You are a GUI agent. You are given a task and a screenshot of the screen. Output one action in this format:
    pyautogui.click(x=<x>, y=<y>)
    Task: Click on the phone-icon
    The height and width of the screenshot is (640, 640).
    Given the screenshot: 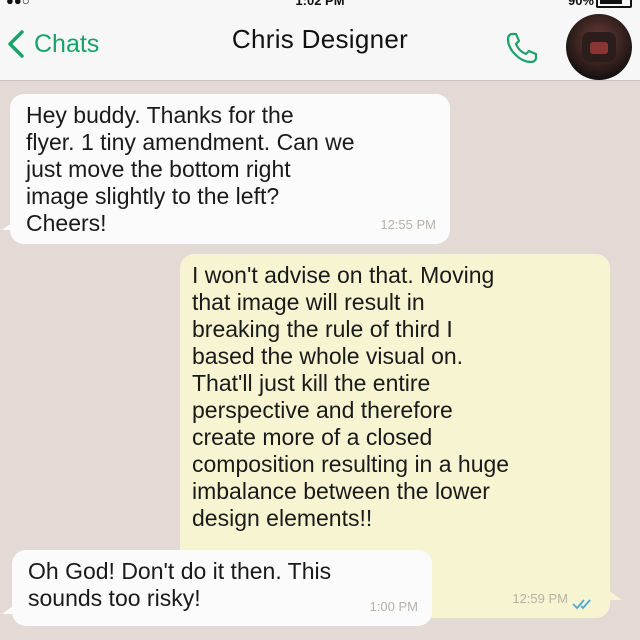 What is the action you would take?
    pyautogui.click(x=522, y=48)
    